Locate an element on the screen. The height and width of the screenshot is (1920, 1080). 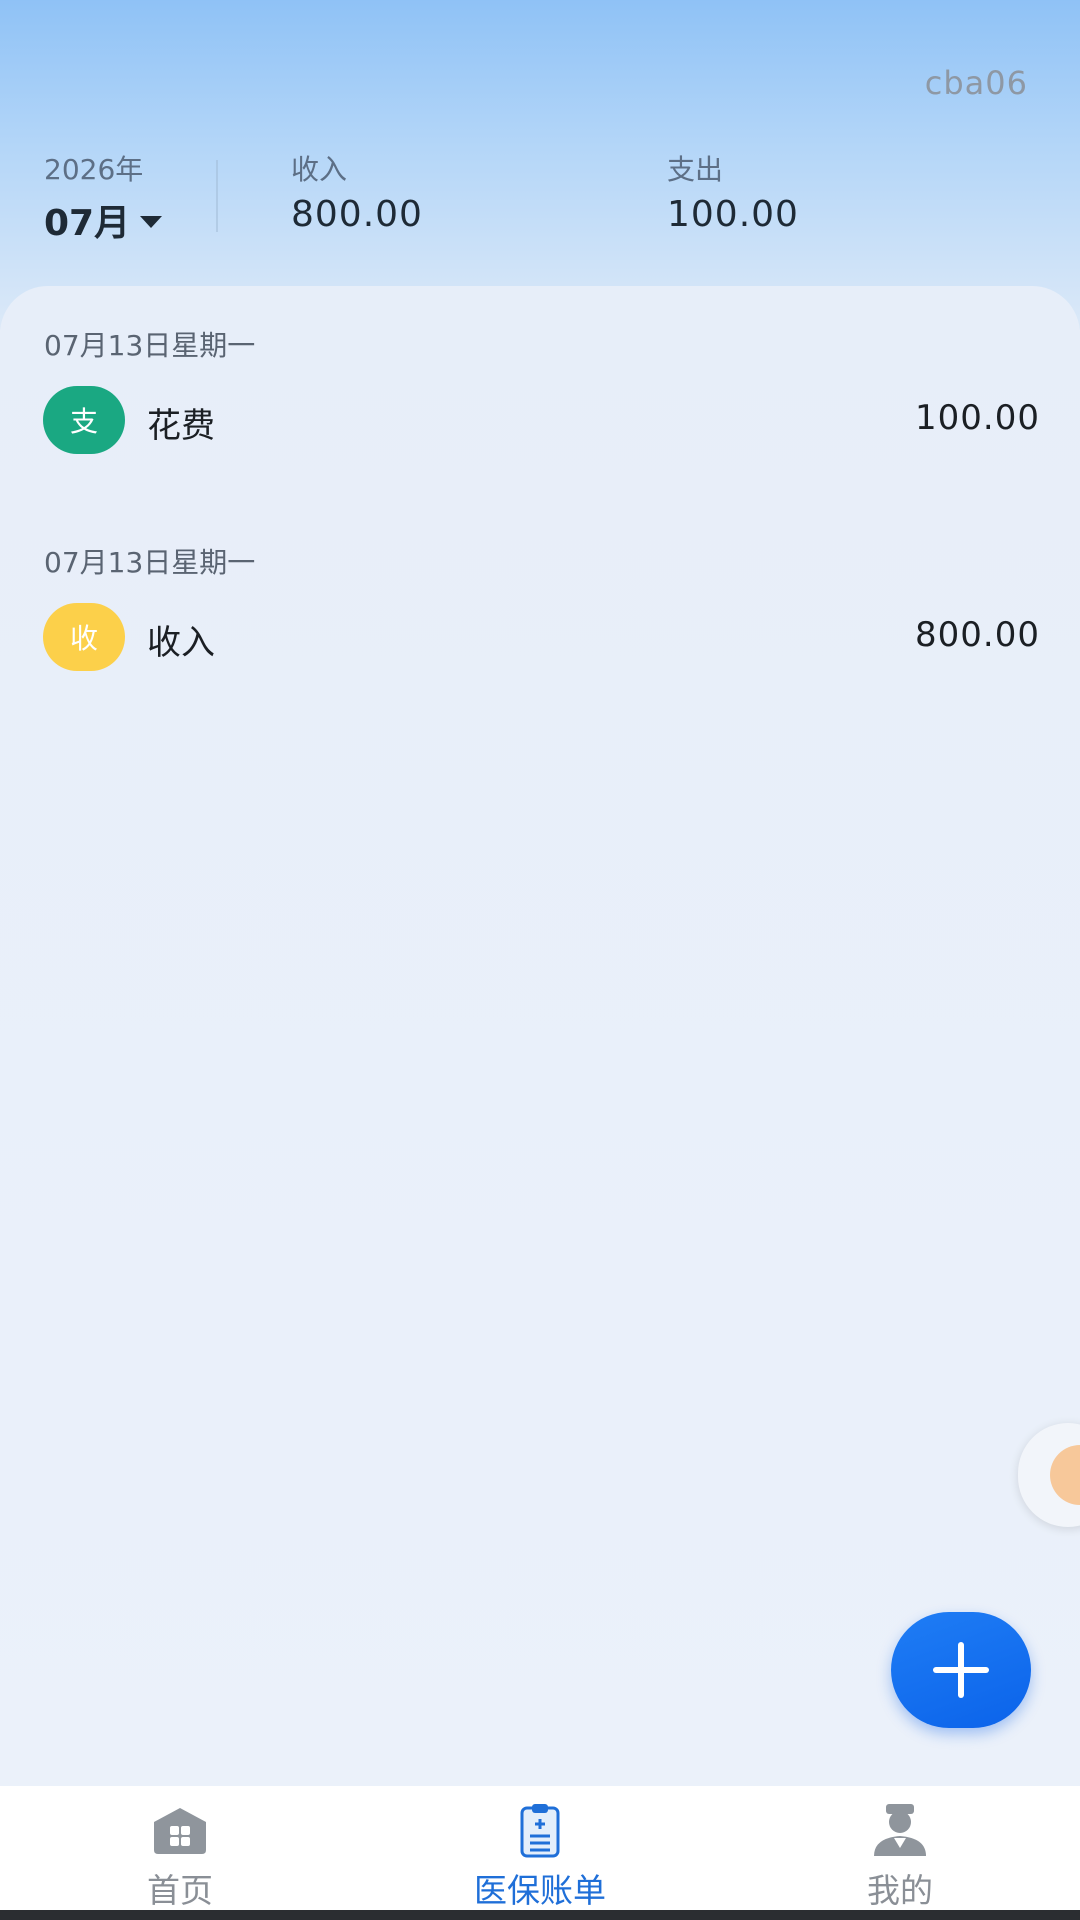
username: cba06 is located at coordinates (976, 83).